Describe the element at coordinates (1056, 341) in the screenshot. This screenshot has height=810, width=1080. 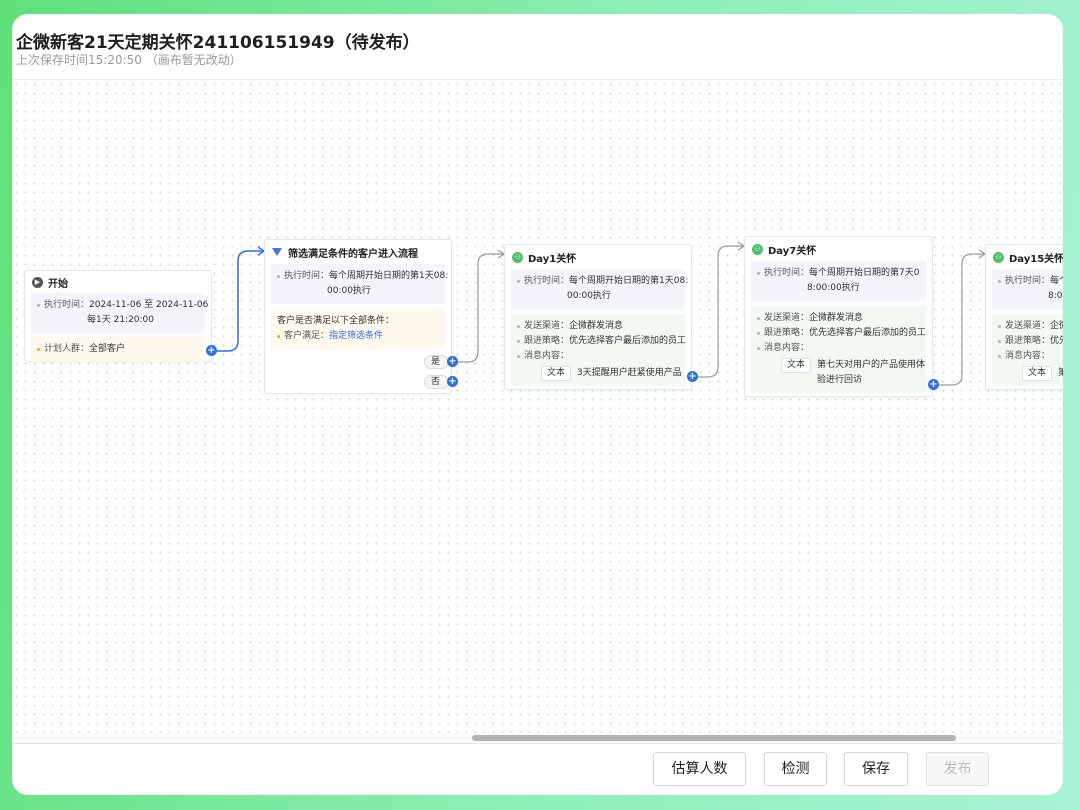
I see `strategy-value: 优先` at that location.